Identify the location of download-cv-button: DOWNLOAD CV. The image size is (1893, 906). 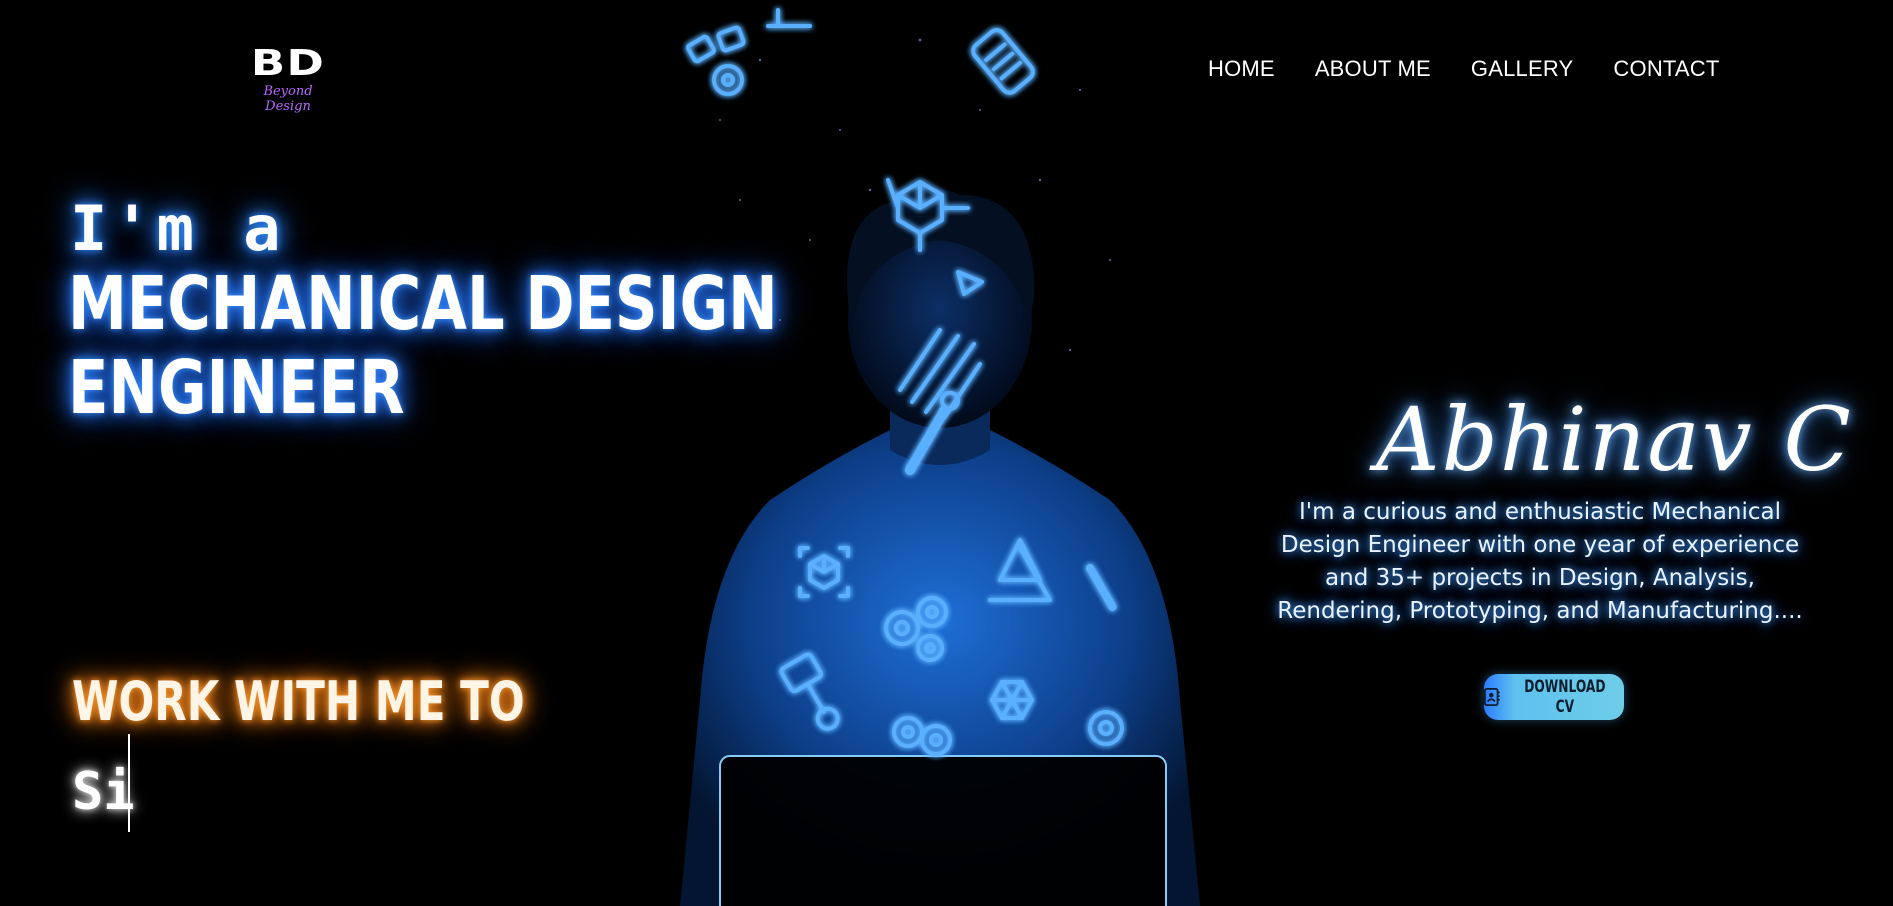
(1554, 697).